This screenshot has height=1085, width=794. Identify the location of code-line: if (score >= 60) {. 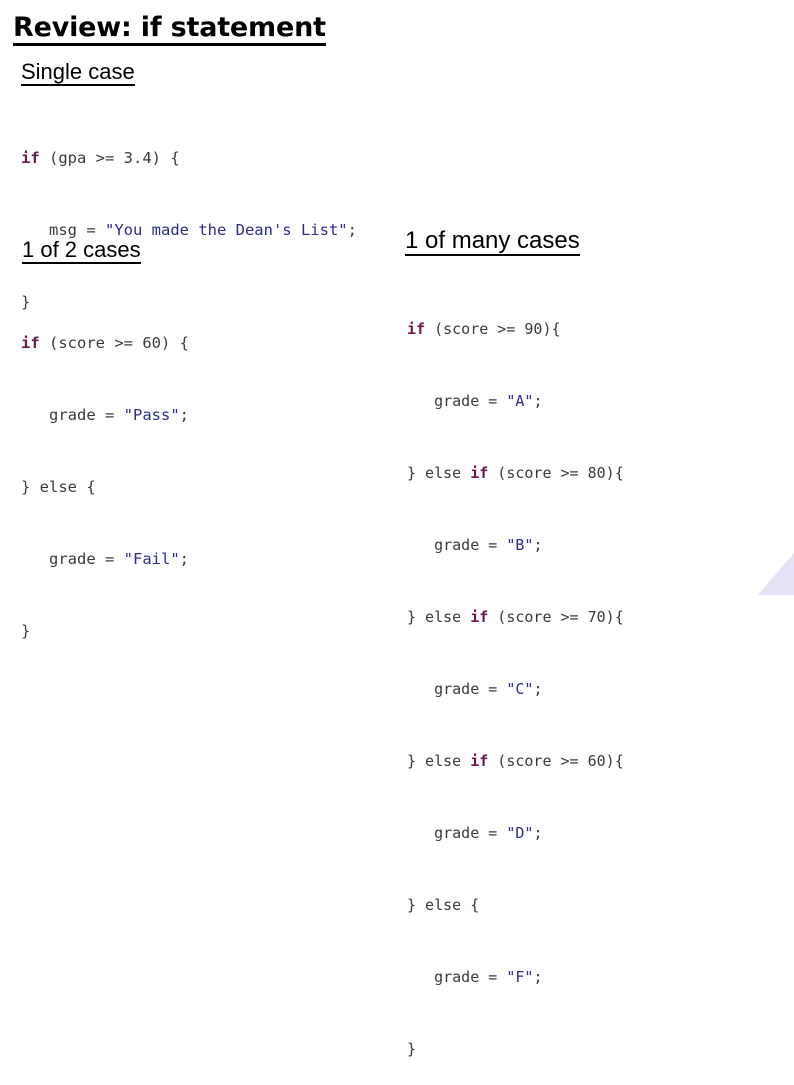
(105, 343).